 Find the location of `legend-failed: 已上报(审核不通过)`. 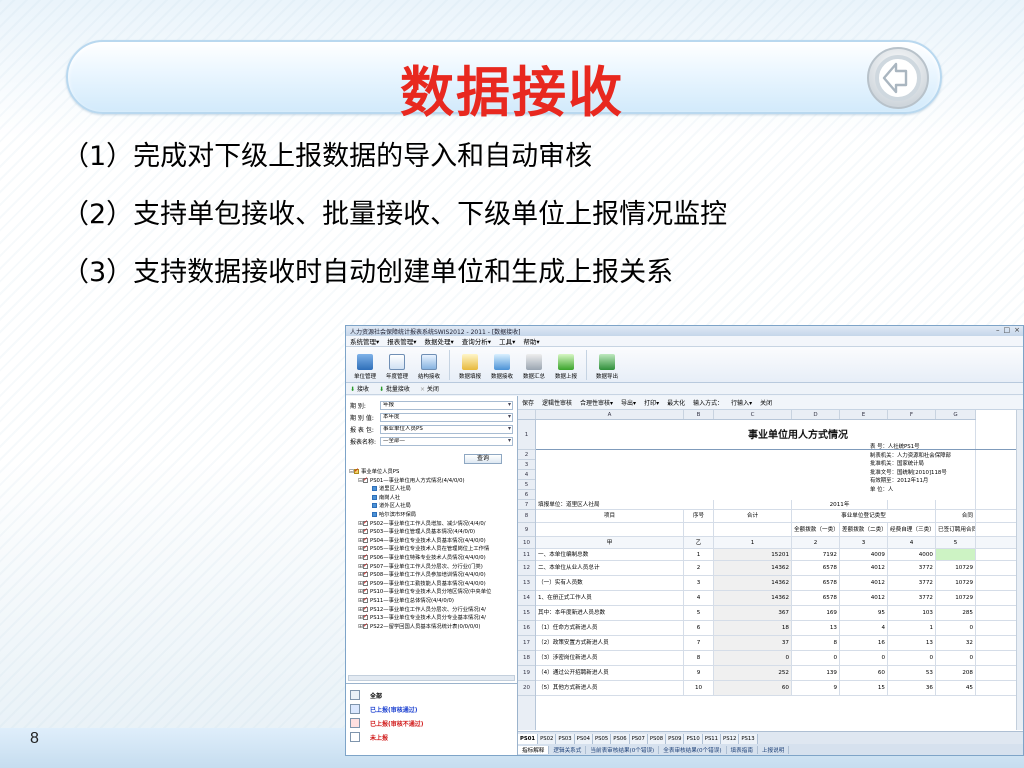

legend-failed: 已上报(审核不通过) is located at coordinates (431, 723).